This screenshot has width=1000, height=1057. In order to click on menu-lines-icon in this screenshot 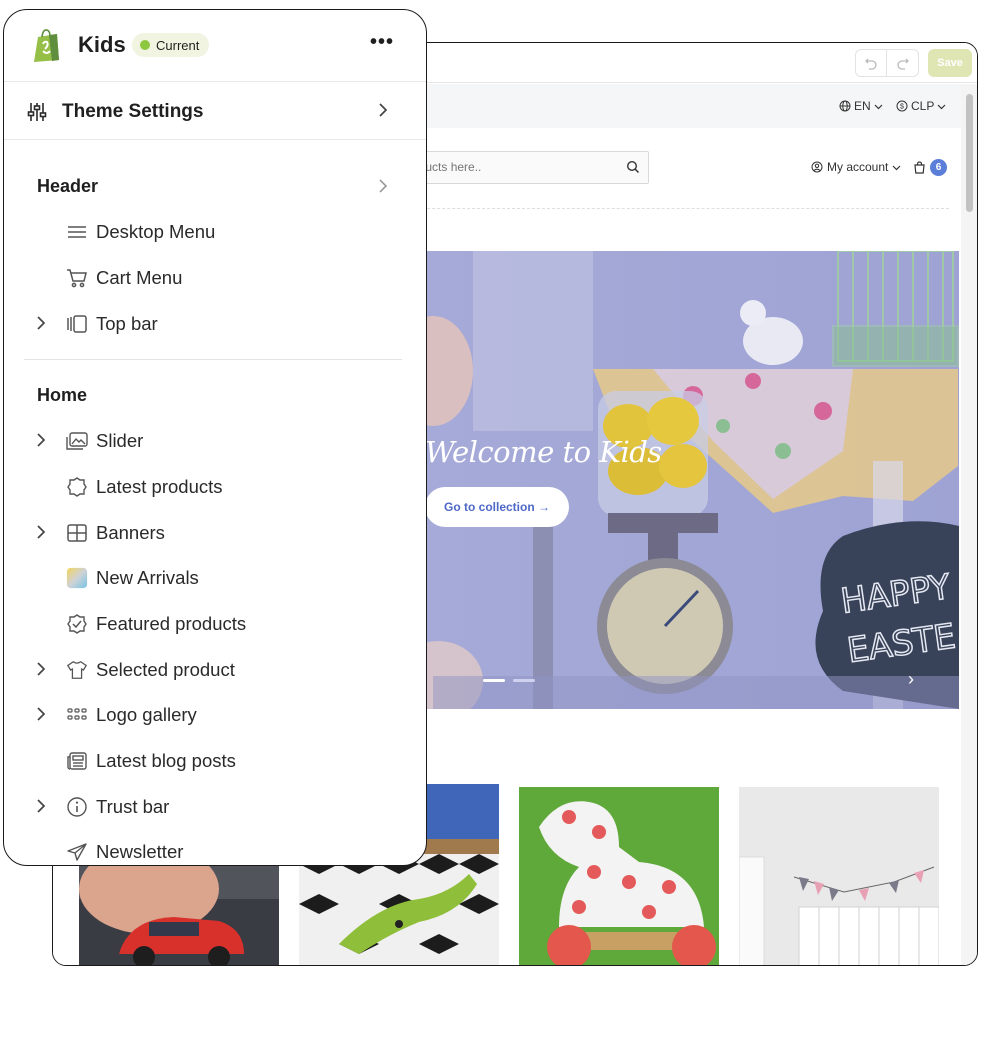, I will do `click(77, 232)`.